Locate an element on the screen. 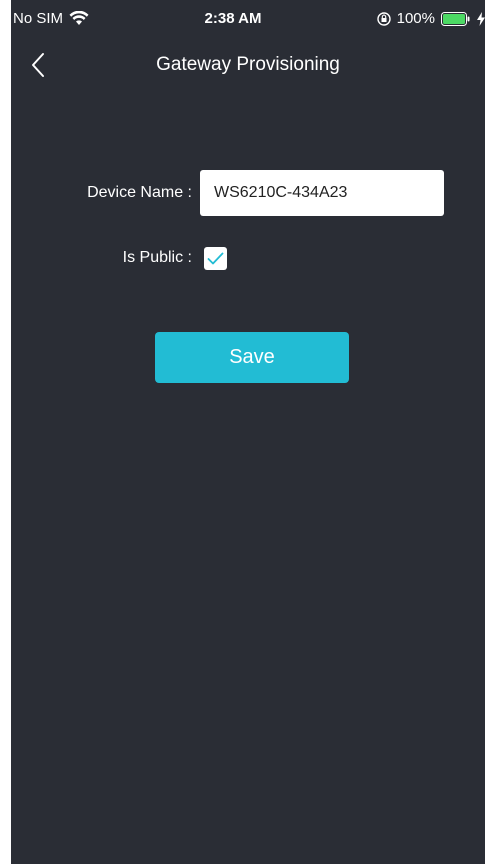 This screenshot has height=864, width=485. rotation-lock-icon is located at coordinates (383, 18).